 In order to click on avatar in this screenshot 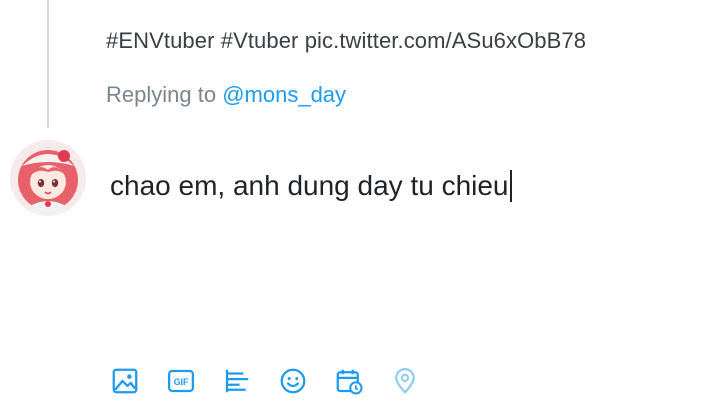, I will do `click(48, 178)`.